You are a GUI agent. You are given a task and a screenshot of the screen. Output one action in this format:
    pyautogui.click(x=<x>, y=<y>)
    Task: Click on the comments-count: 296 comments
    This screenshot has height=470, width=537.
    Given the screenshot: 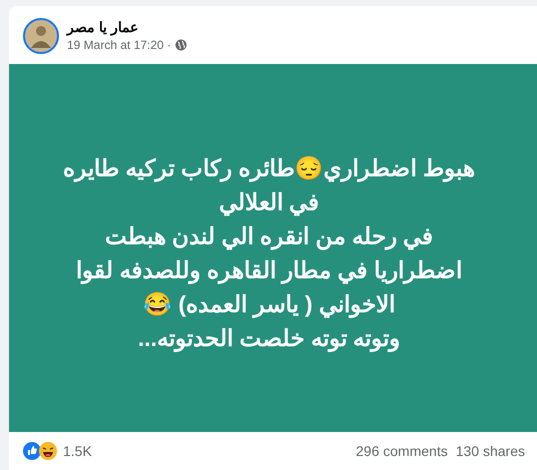 What is the action you would take?
    pyautogui.click(x=402, y=451)
    